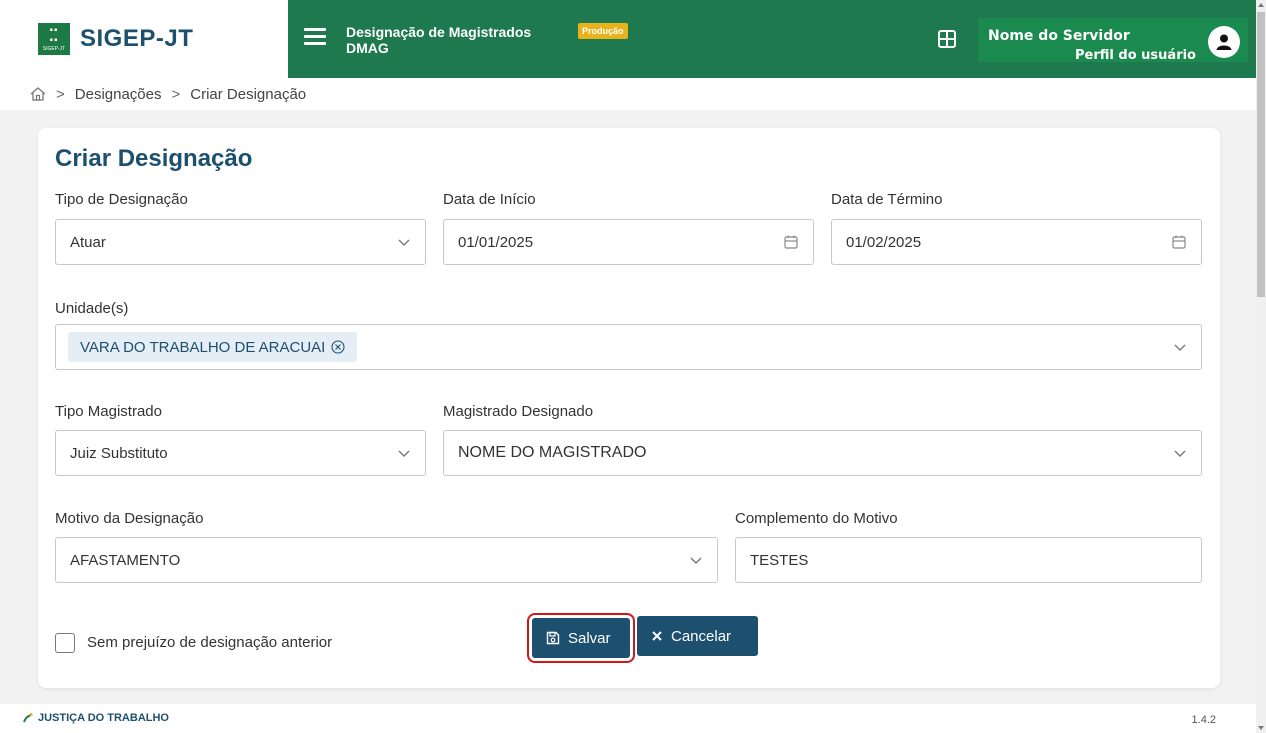 The height and width of the screenshot is (733, 1266). I want to click on motivo-value: AFASTAMENTO, so click(125, 560).